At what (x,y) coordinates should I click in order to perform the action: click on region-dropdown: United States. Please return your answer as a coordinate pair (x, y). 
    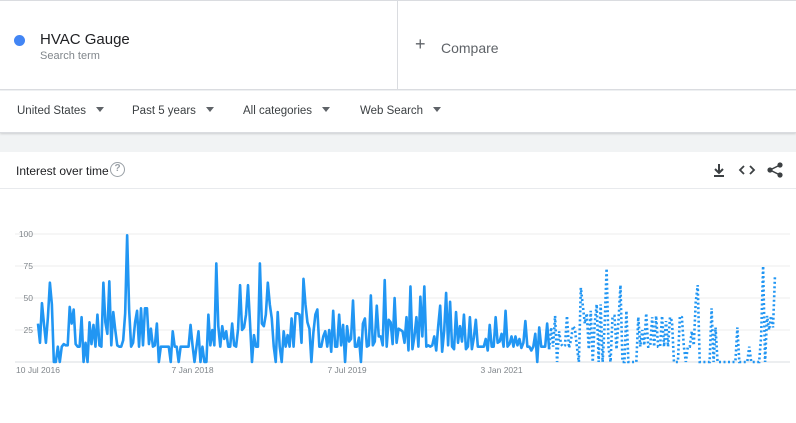
    Looking at the image, I should click on (61, 111).